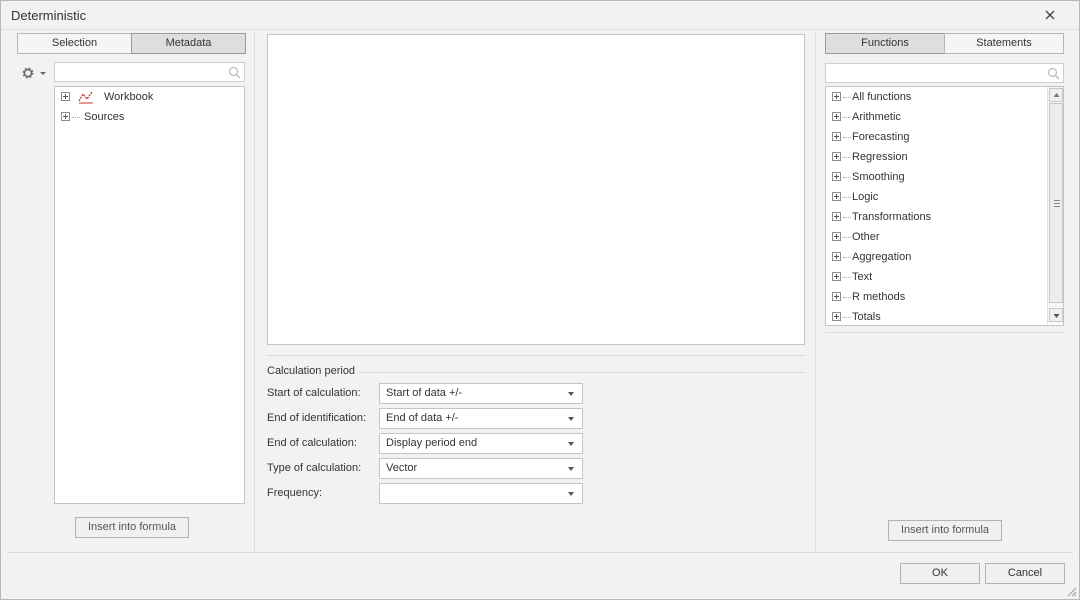  Describe the element at coordinates (937, 177) in the screenshot. I see `function-group-item: Smoothing` at that location.